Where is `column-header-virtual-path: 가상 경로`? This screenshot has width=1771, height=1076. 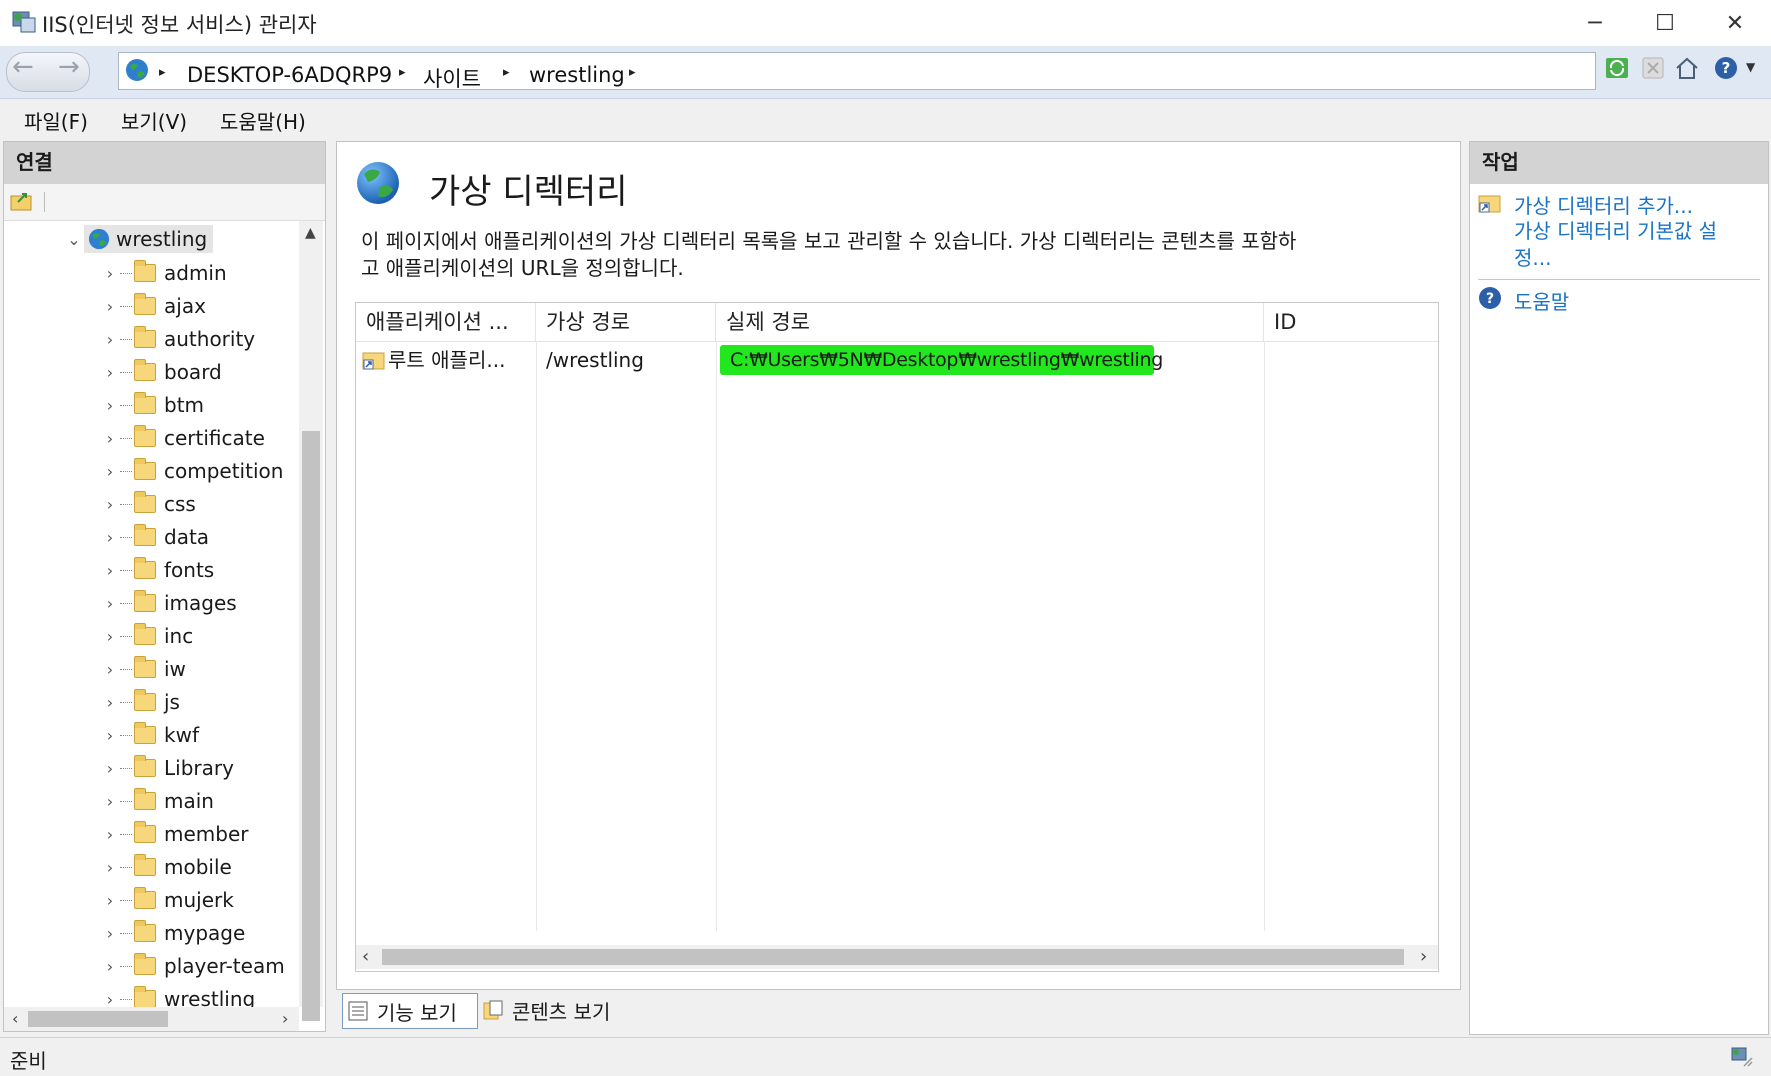 column-header-virtual-path: 가상 경로 is located at coordinates (626, 322).